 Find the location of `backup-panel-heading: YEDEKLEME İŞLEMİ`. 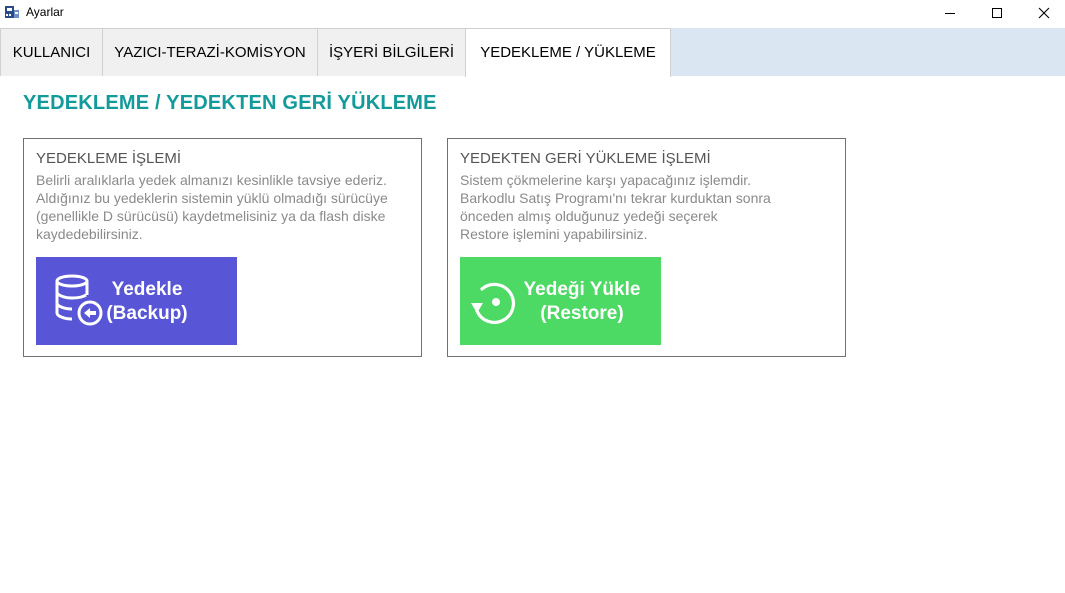

backup-panel-heading: YEDEKLEME İŞLEMİ is located at coordinates (109, 158).